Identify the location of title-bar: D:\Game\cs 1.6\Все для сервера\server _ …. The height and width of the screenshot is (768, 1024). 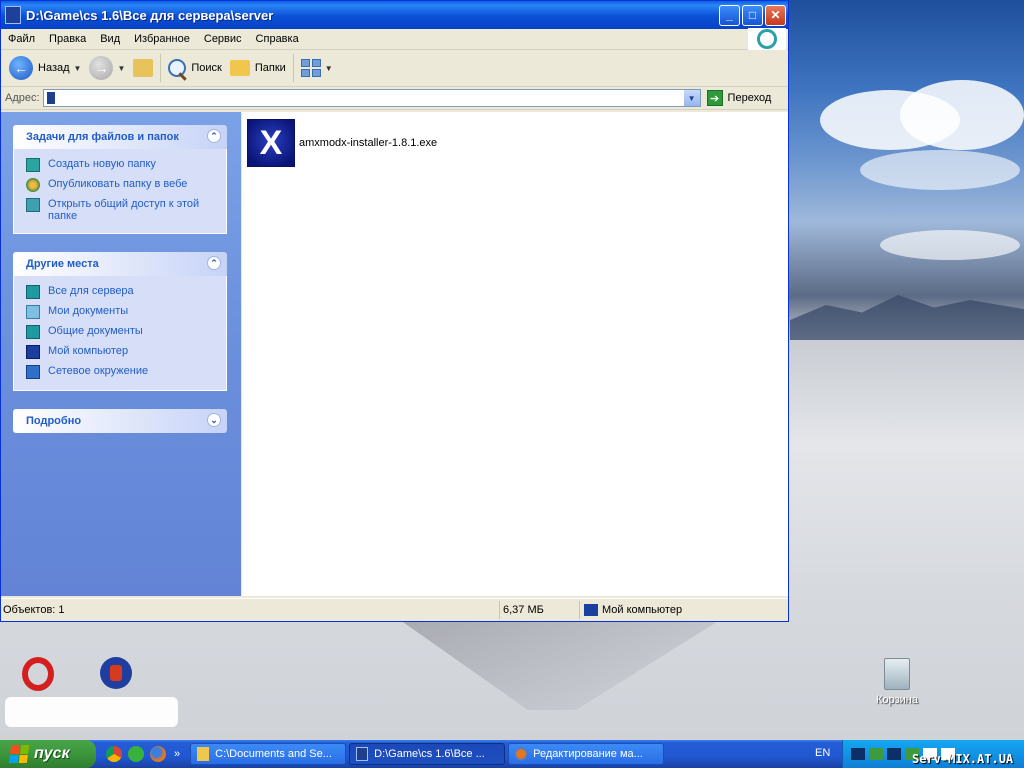
(394, 15).